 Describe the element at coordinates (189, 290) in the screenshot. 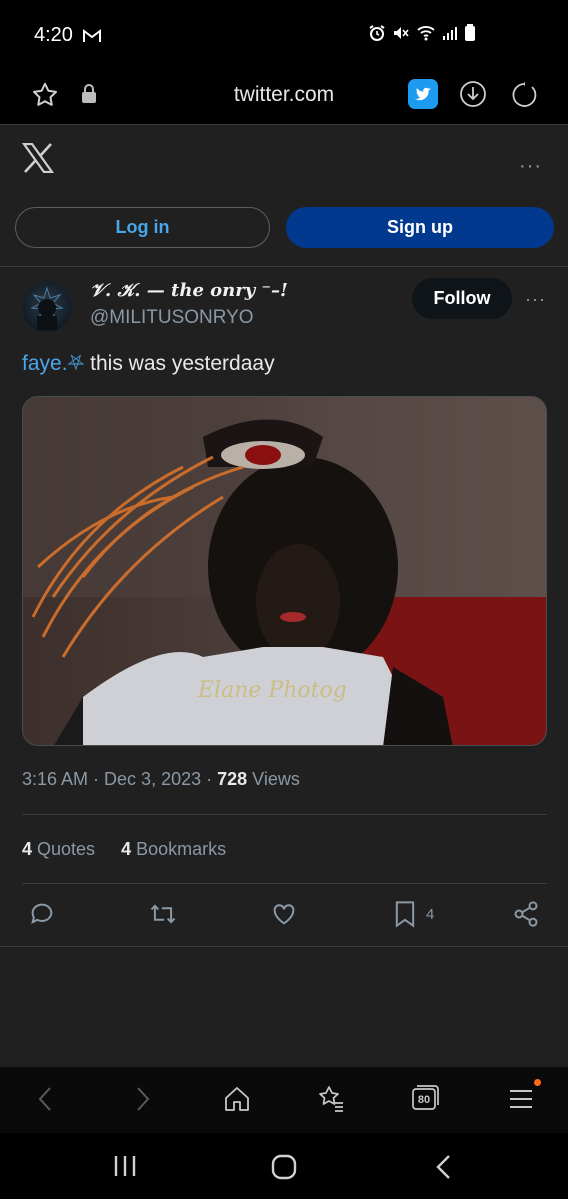

I see `display-name: 𝒱. 𝒦. — the onry ⁻–!` at that location.